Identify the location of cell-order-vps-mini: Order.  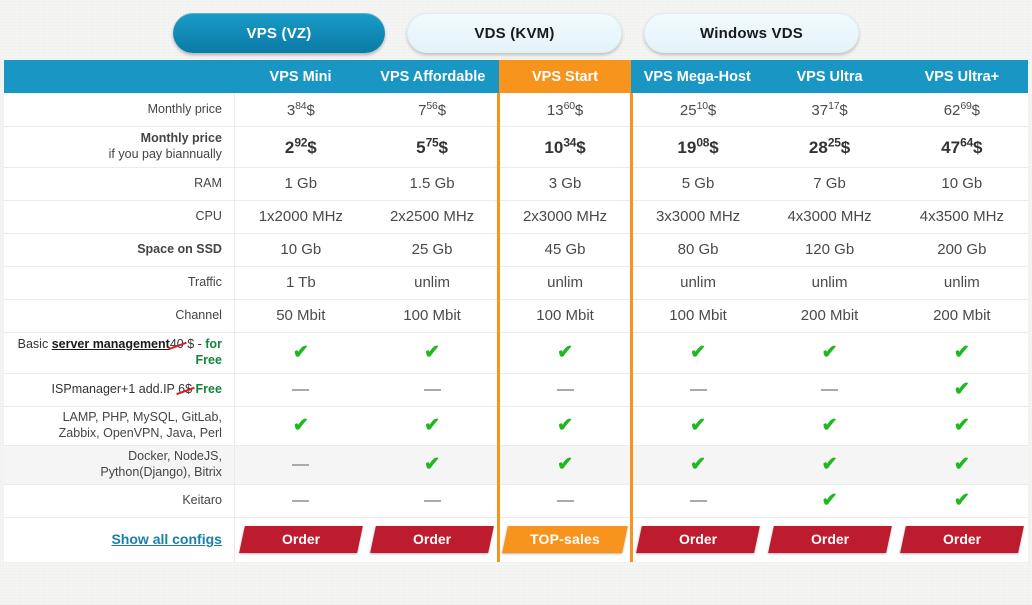
(300, 539).